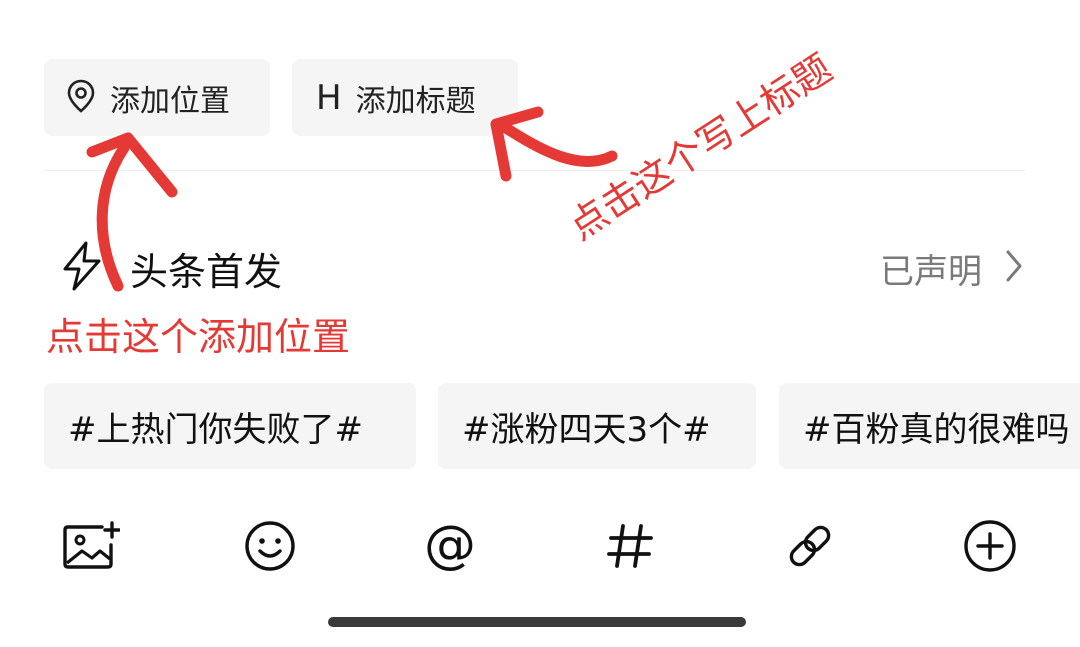 Image resolution: width=1080 pixels, height=647 pixels. I want to click on link-icon, so click(810, 546).